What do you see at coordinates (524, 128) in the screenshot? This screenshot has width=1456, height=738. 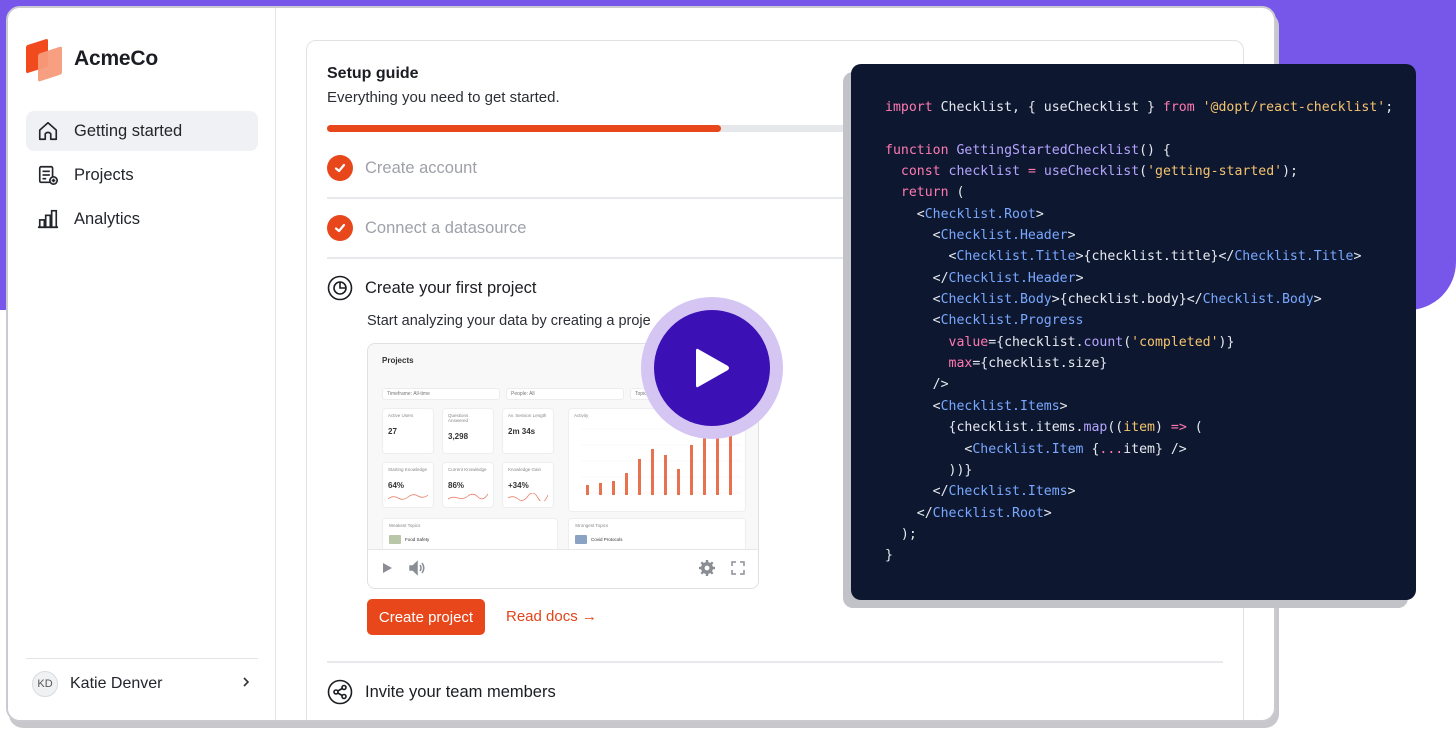 I see `setup-progress-fill` at bounding box center [524, 128].